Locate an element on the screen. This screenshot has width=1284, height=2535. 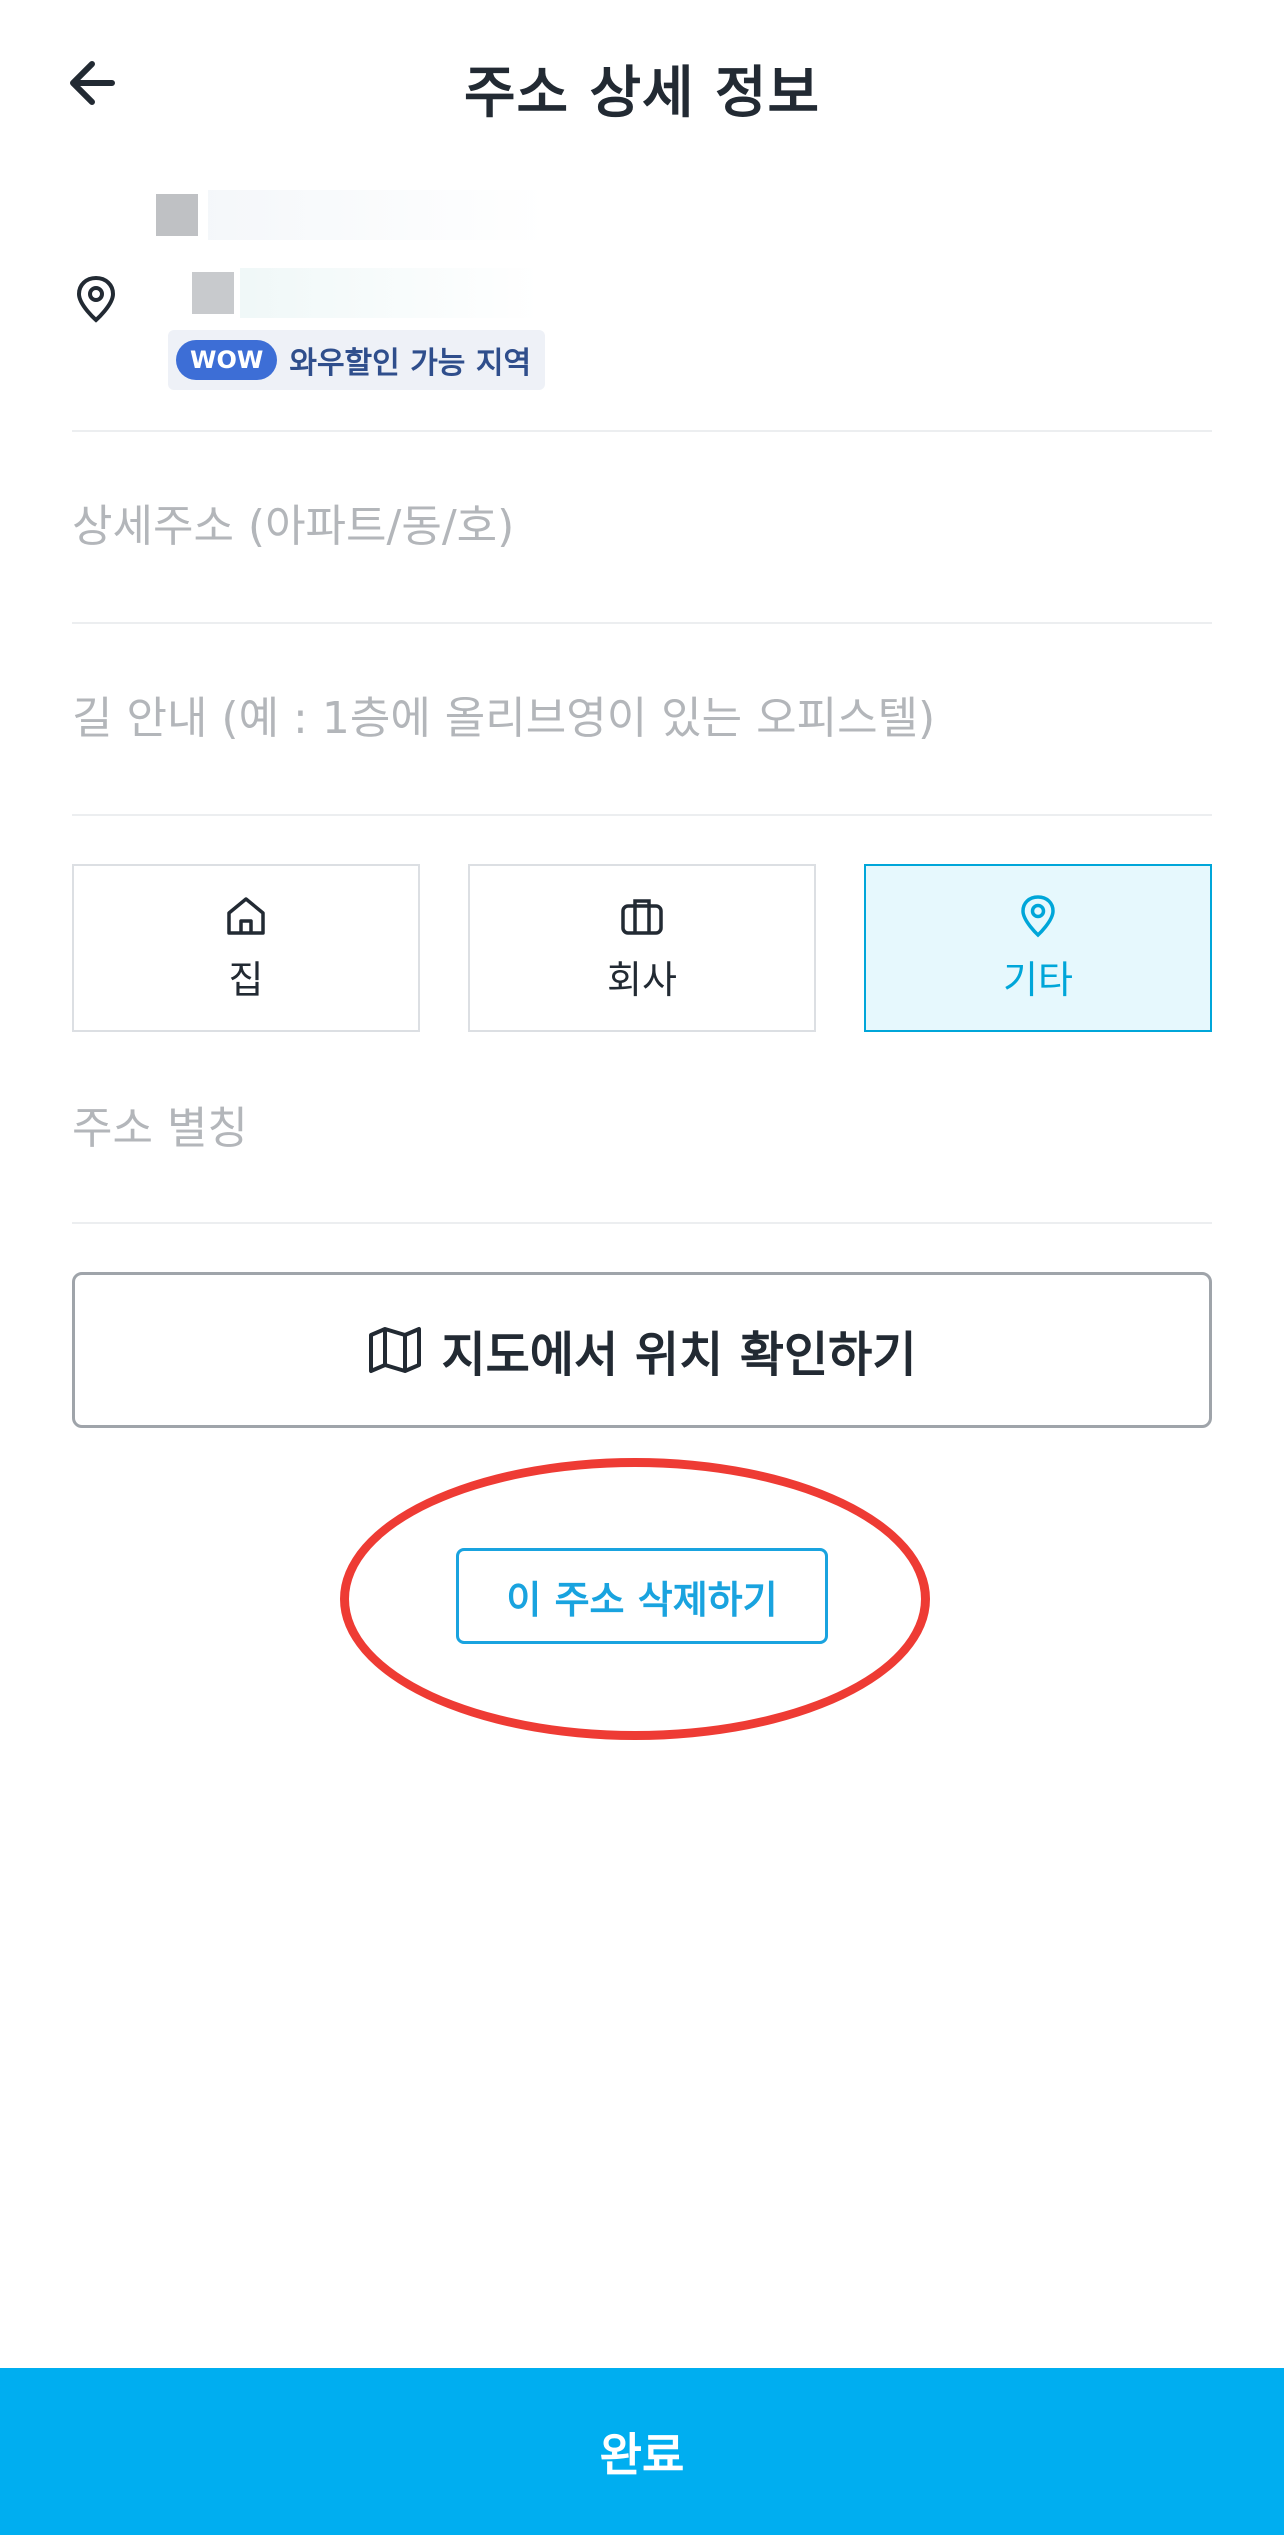
delete-button-label: 이 주소 삭제하기 is located at coordinates (642, 1599).